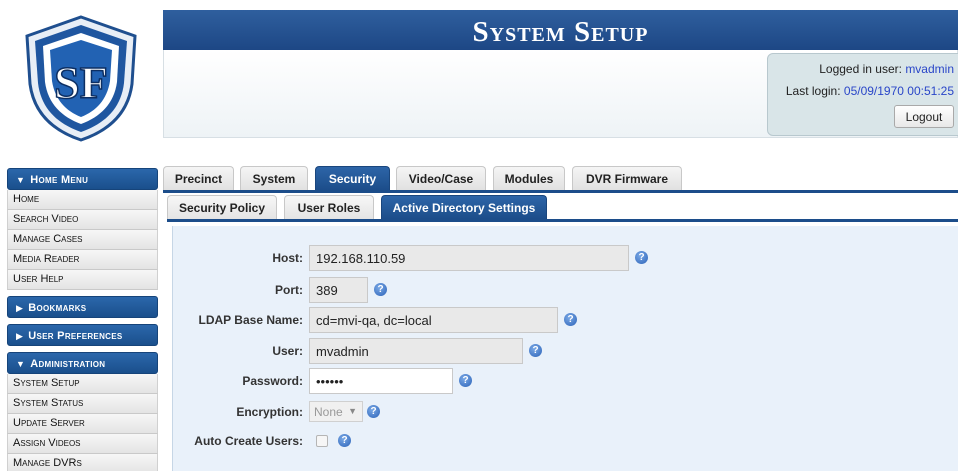 This screenshot has height=471, width=958. Describe the element at coordinates (929, 69) in the screenshot. I see `logged-in-user-value: mvadmin` at that location.